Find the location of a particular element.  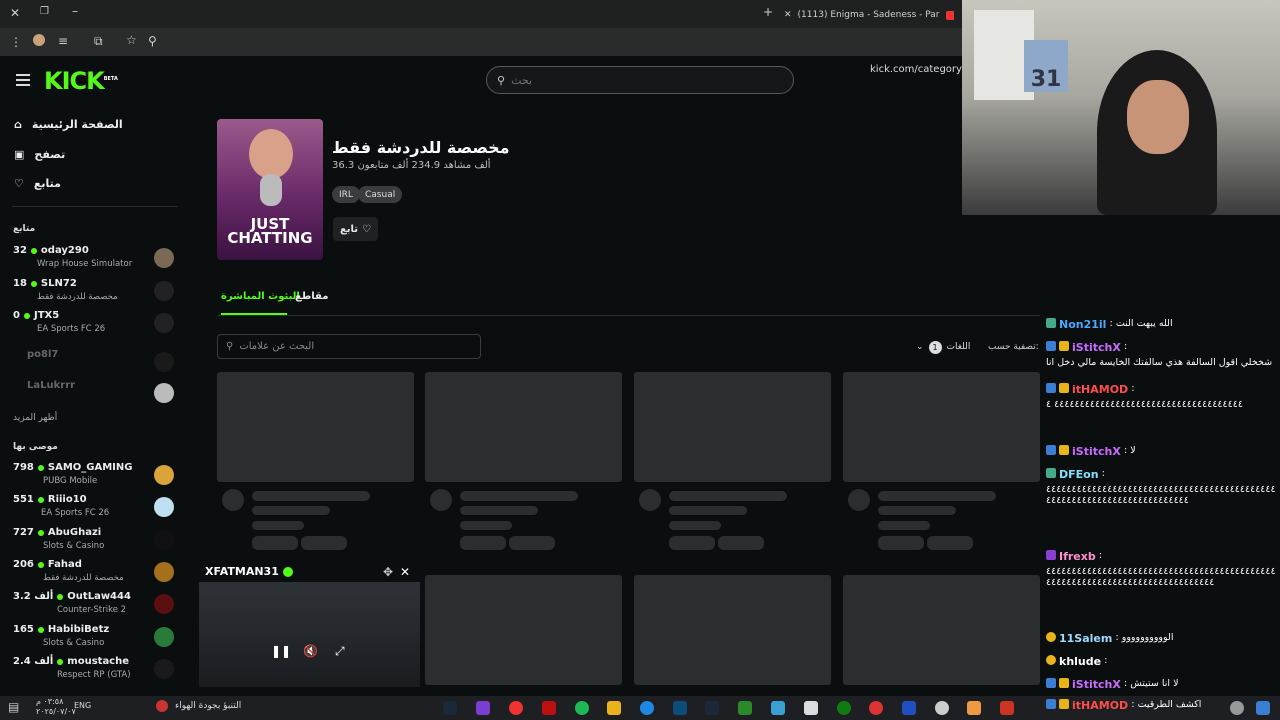

chat-username: Non21il is located at coordinates (1082, 324).